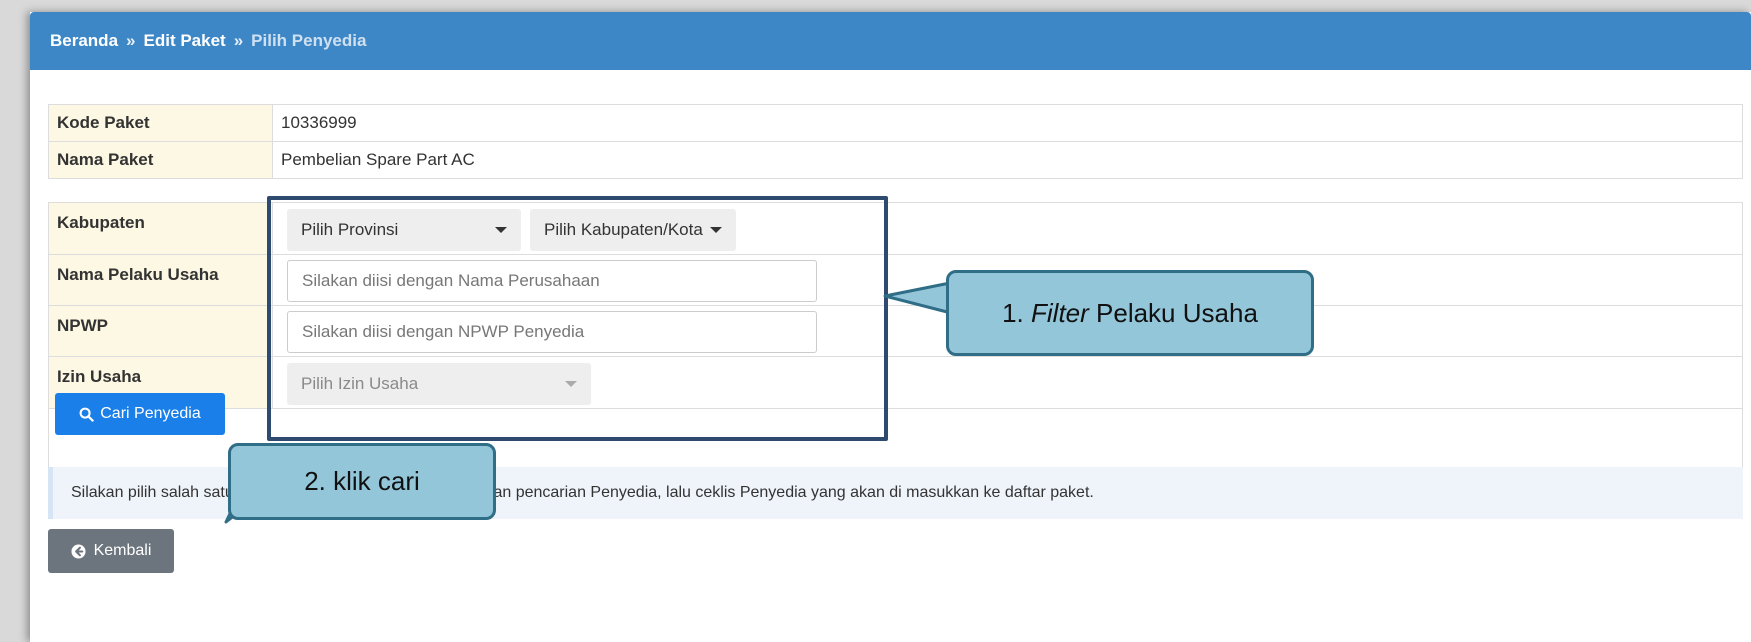 This screenshot has width=1751, height=642. I want to click on callout-one-suffix: Pelaku Usaha, so click(1173, 312).